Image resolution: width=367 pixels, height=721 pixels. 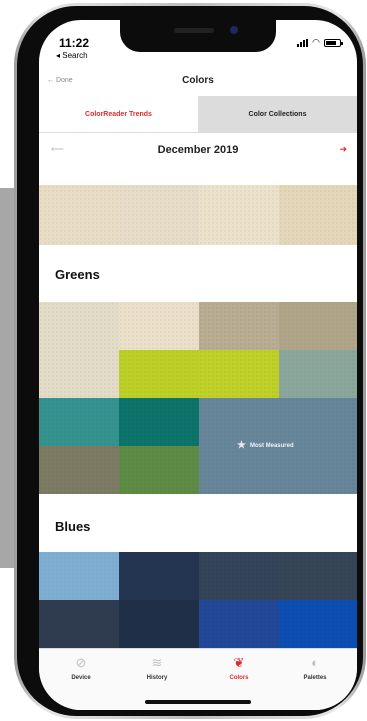 What do you see at coordinates (194, 30) in the screenshot?
I see `speaker-icon` at bounding box center [194, 30].